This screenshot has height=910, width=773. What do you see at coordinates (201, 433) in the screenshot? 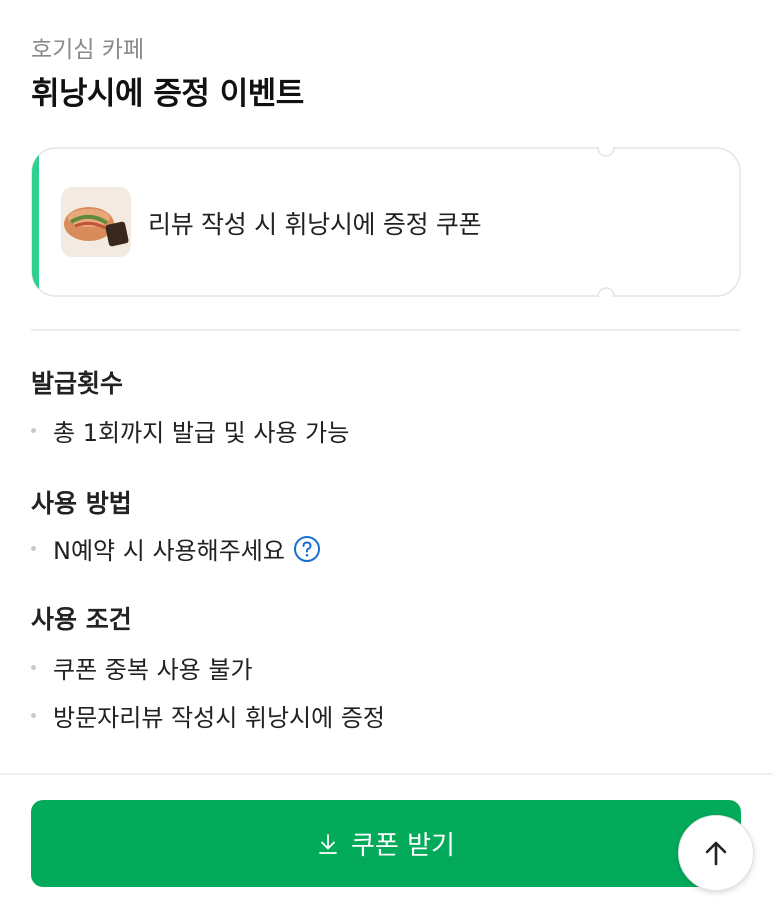
I see `issue-count-text: 총 1회까지 발급 및 사용 가능` at bounding box center [201, 433].